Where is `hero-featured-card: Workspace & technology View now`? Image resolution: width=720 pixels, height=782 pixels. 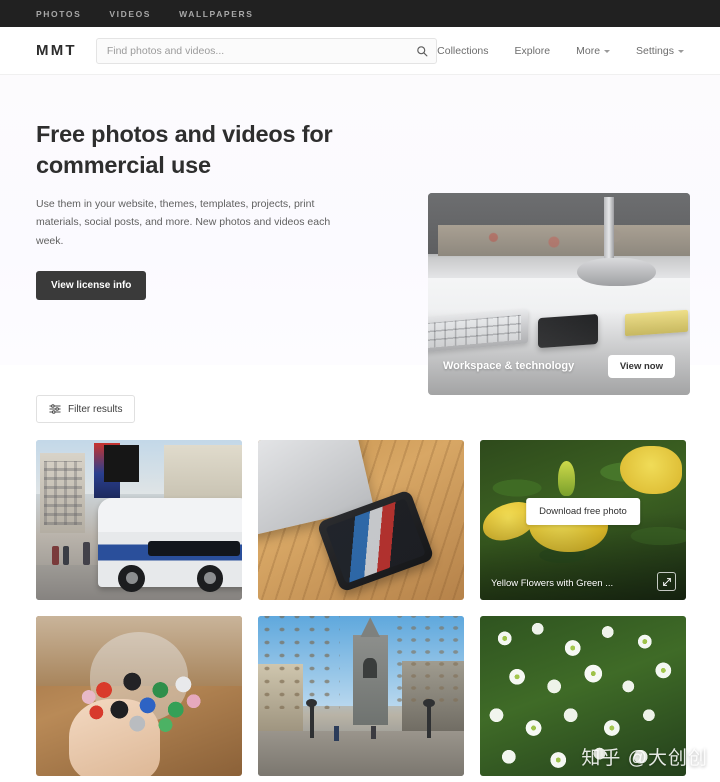
hero-featured-card: Workspace & technology View now is located at coordinates (559, 294).